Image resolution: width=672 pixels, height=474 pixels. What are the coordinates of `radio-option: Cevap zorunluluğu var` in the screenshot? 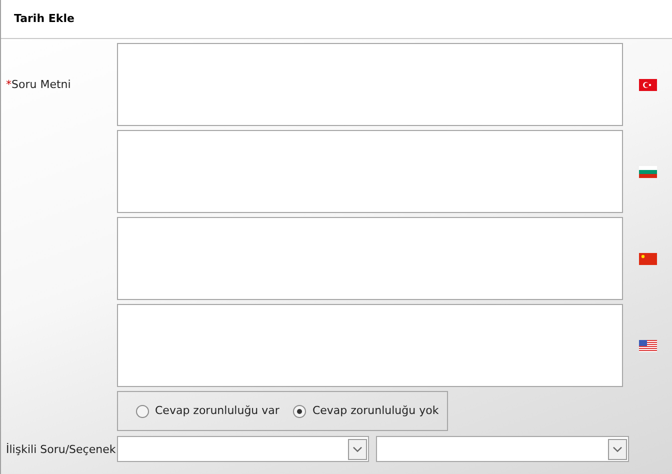 It's located at (208, 411).